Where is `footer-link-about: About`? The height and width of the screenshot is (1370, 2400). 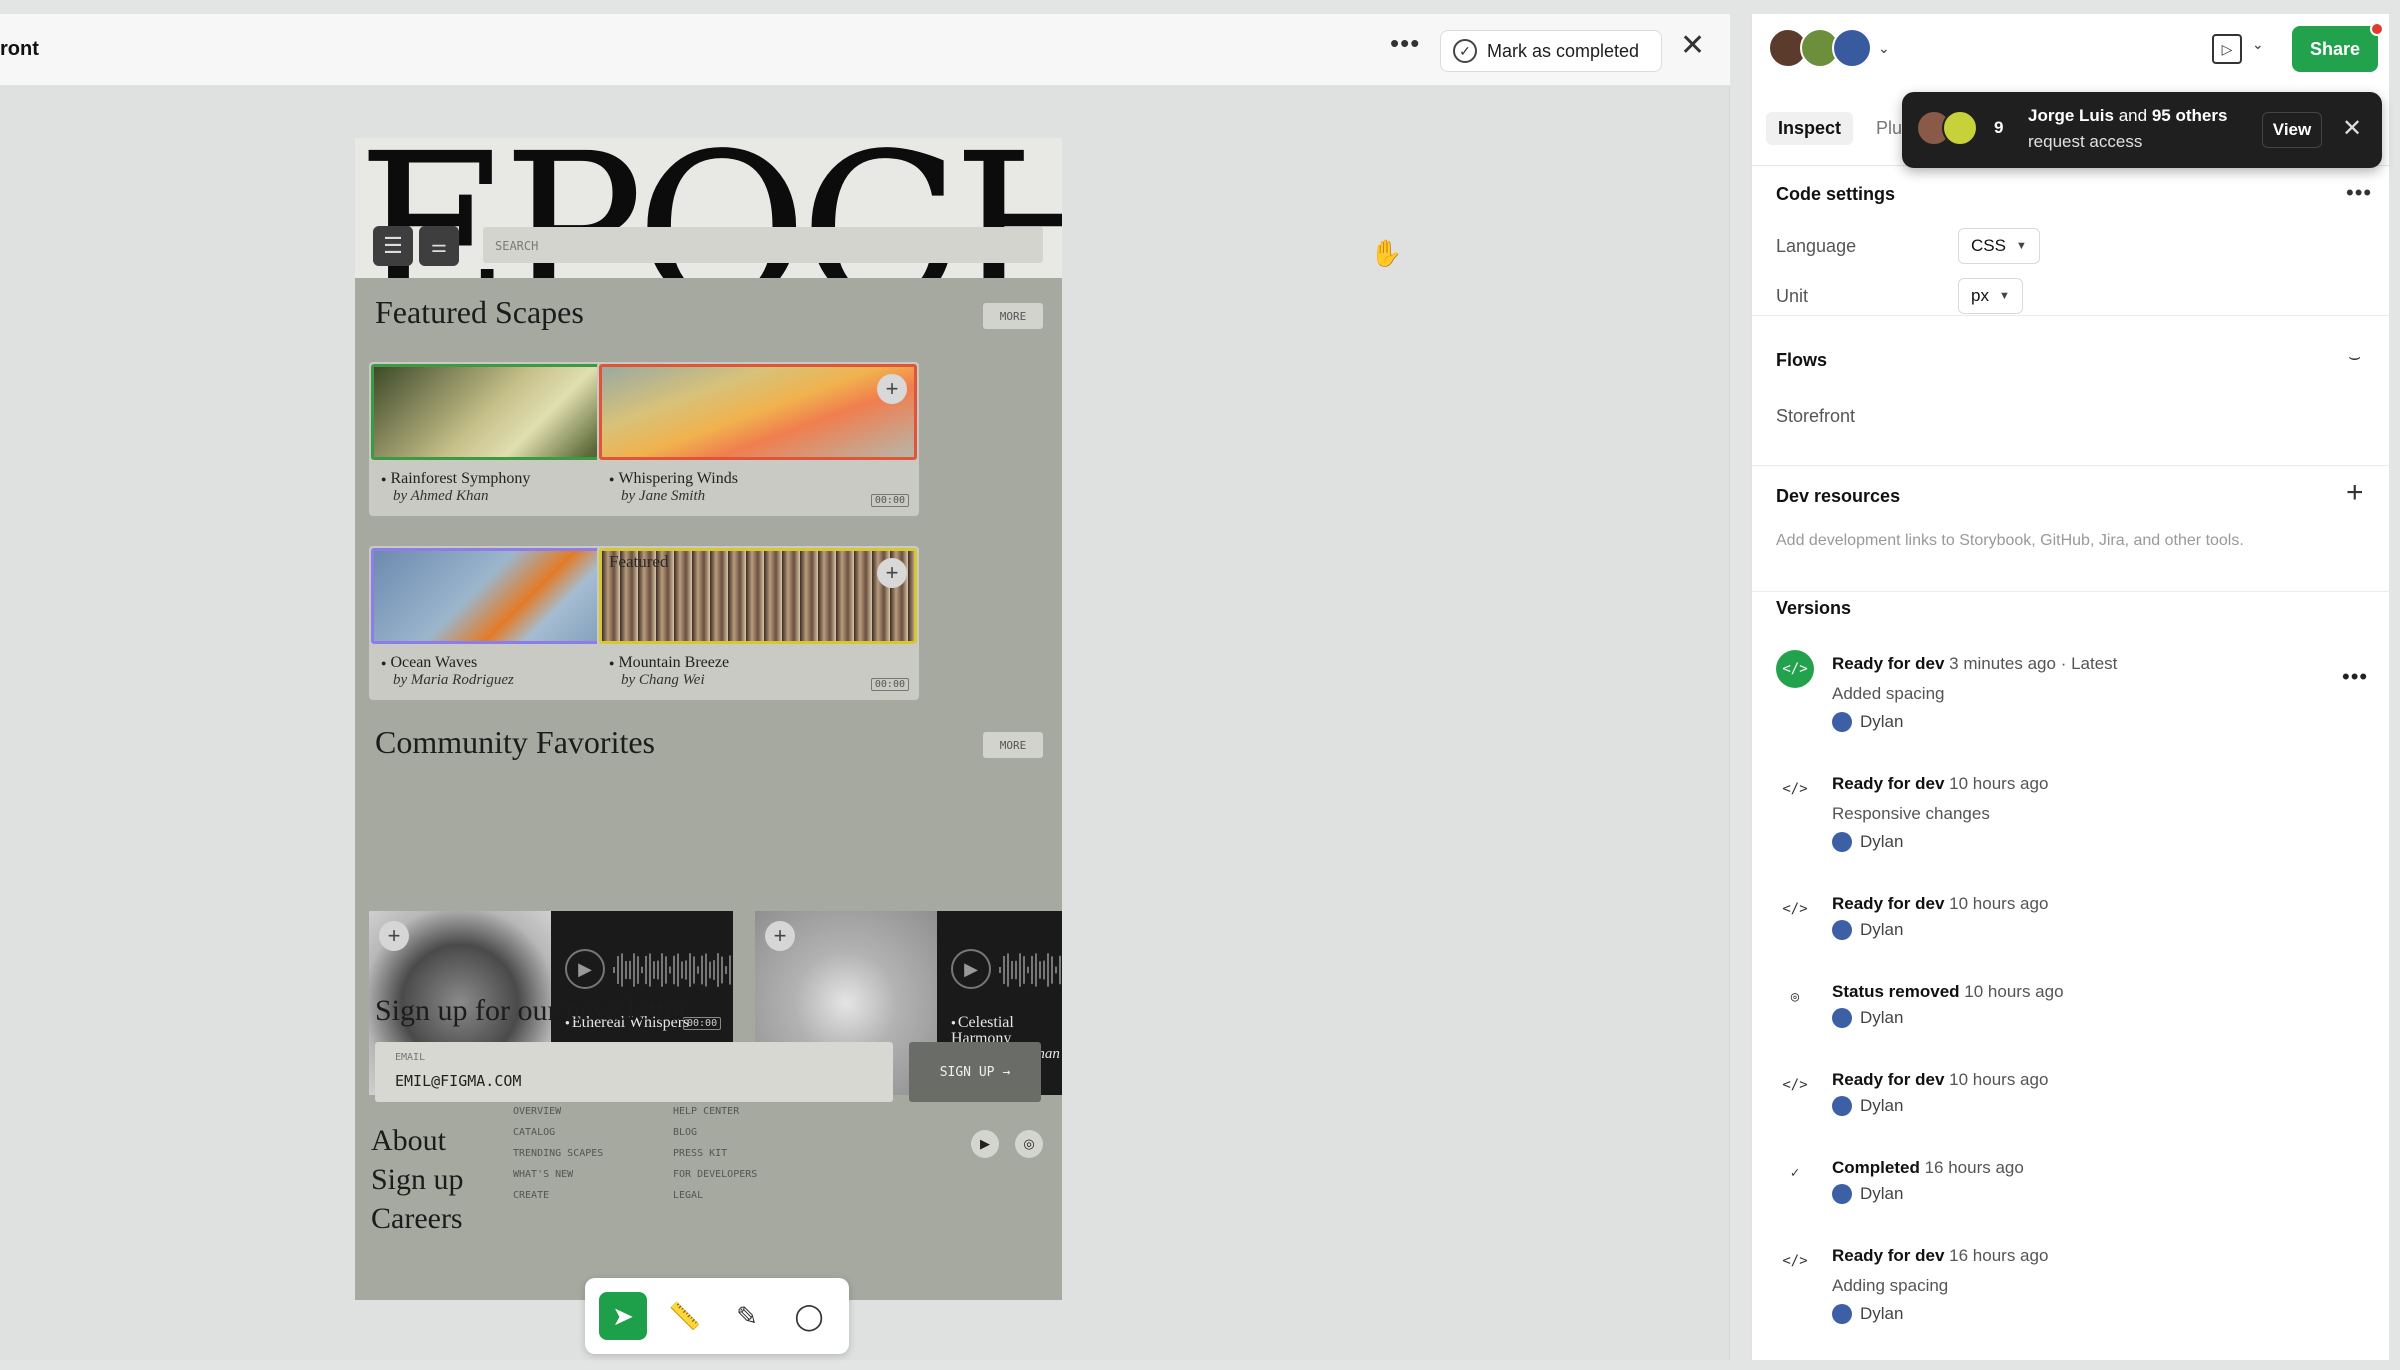
footer-link-about: About is located at coordinates (408, 1141).